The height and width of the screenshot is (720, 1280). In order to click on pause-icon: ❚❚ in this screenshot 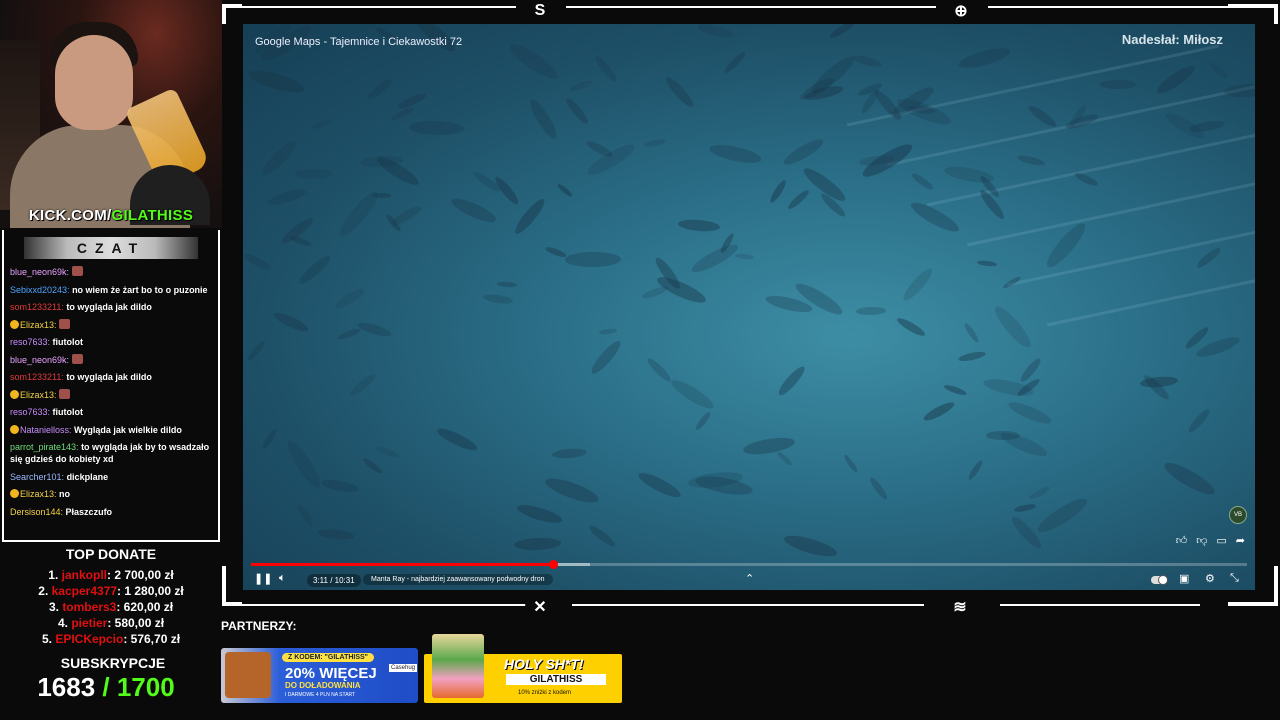, I will do `click(263, 578)`.